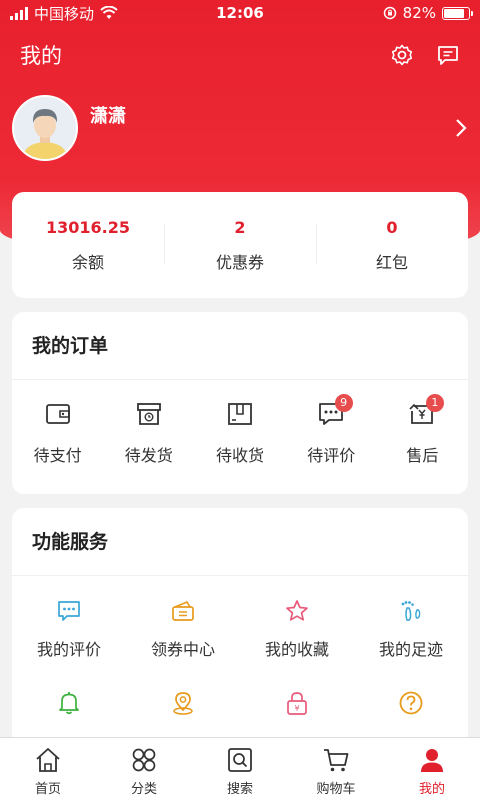 This screenshot has height=800, width=480. Describe the element at coordinates (239, 789) in the screenshot. I see `tab-label: 搜索` at that location.